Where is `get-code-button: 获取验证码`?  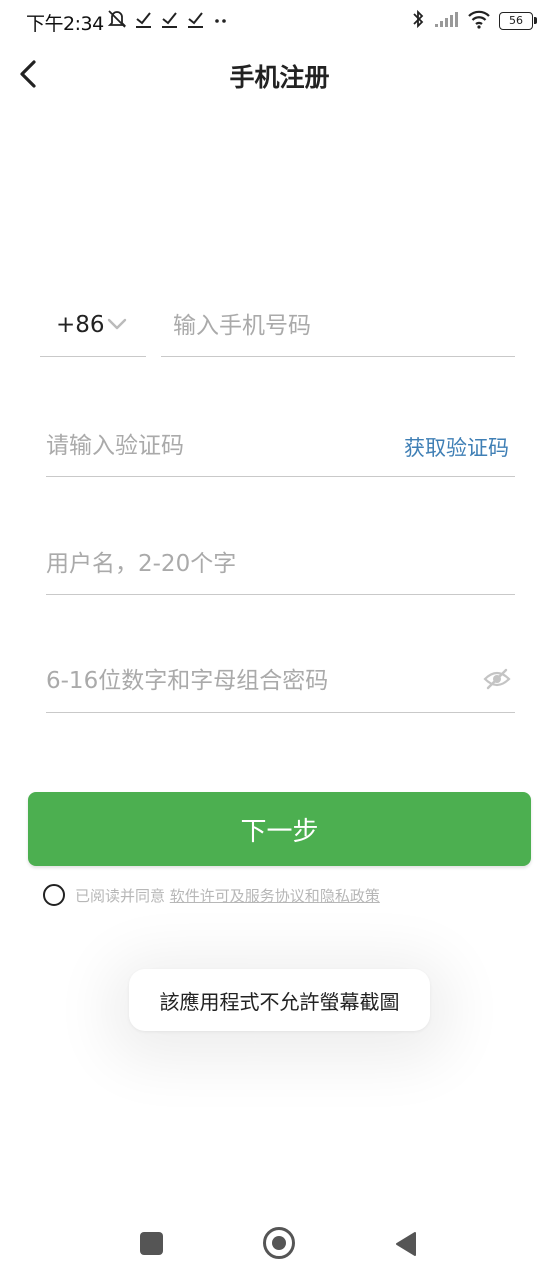
get-code-button: 获取验证码 is located at coordinates (456, 447).